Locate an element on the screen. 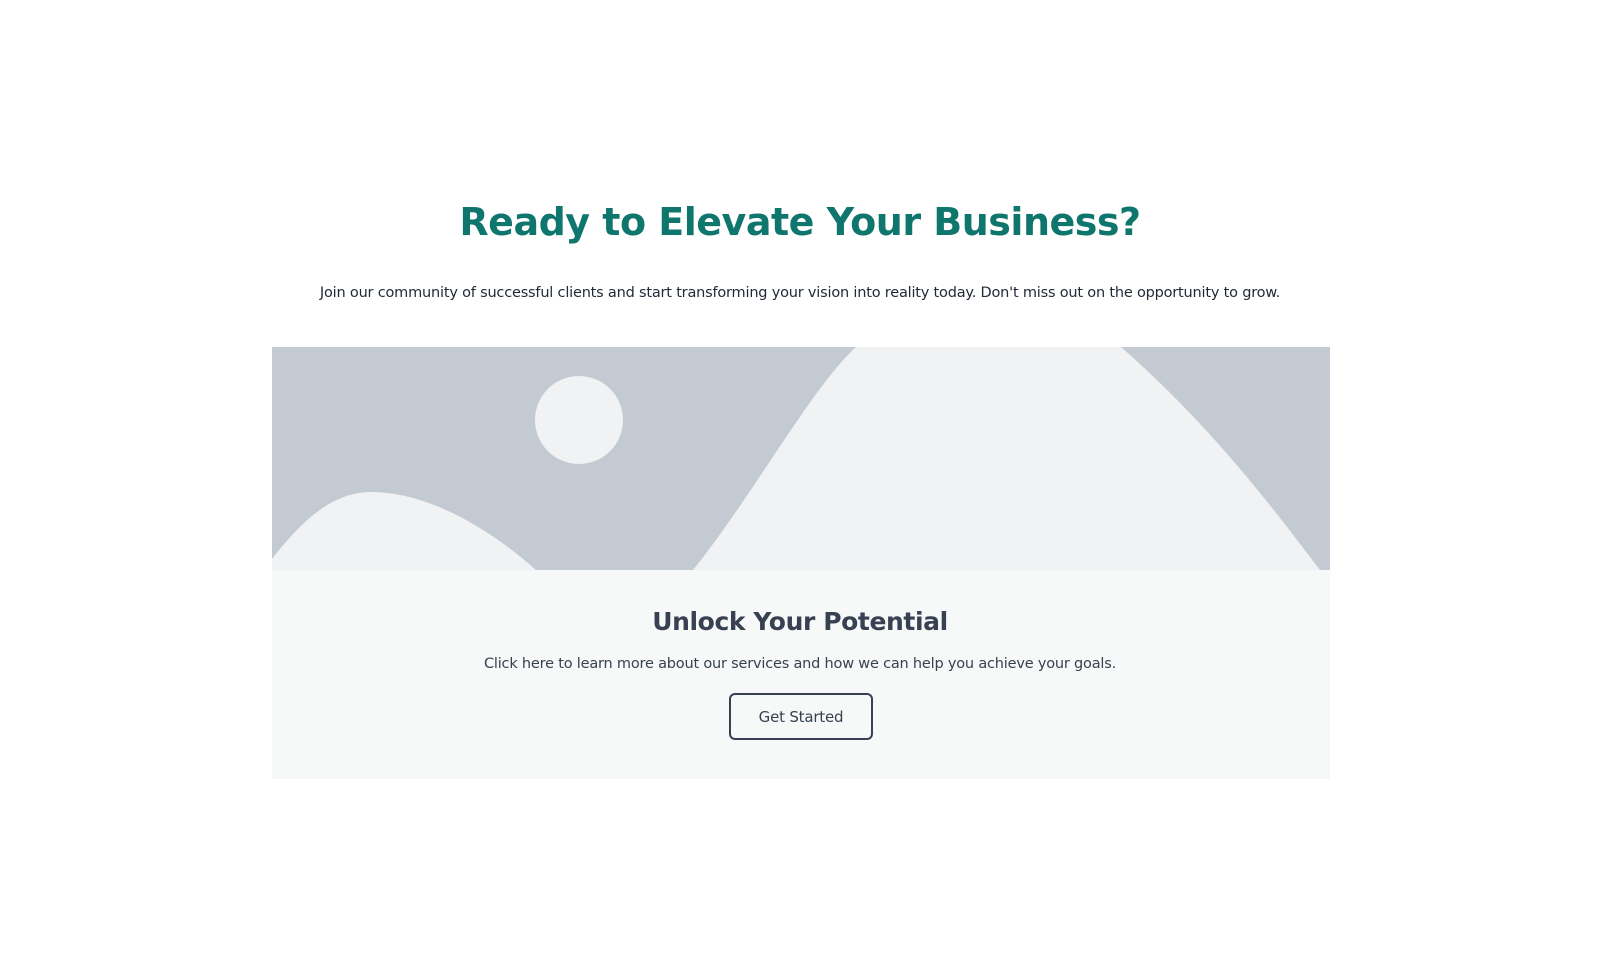 This screenshot has height=978, width=1600. image-sun is located at coordinates (579, 420).